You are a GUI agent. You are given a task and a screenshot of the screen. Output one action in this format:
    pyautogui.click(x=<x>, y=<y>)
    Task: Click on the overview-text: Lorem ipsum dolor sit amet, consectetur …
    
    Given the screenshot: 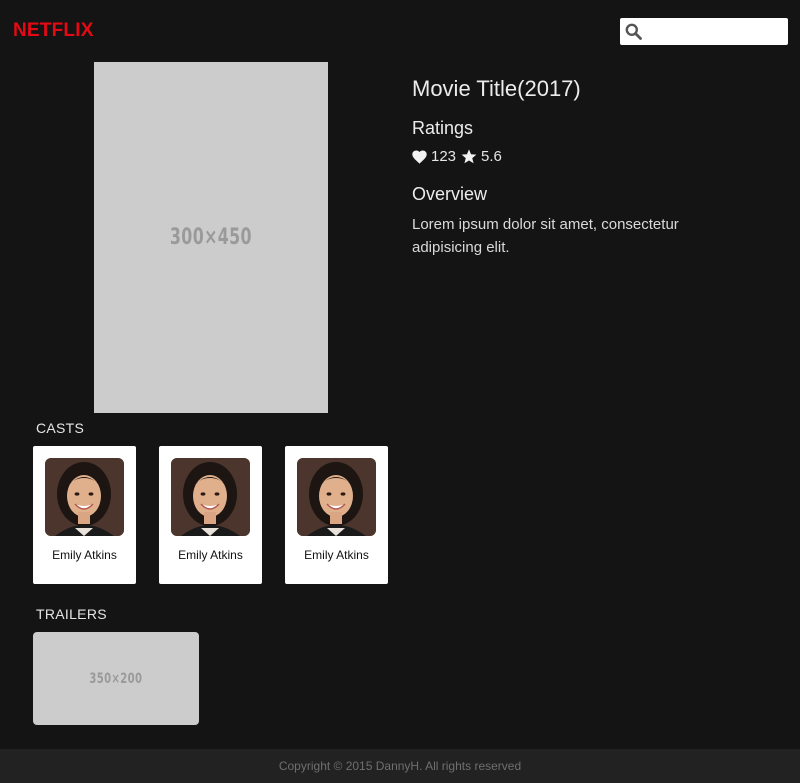 What is the action you would take?
    pyautogui.click(x=545, y=236)
    